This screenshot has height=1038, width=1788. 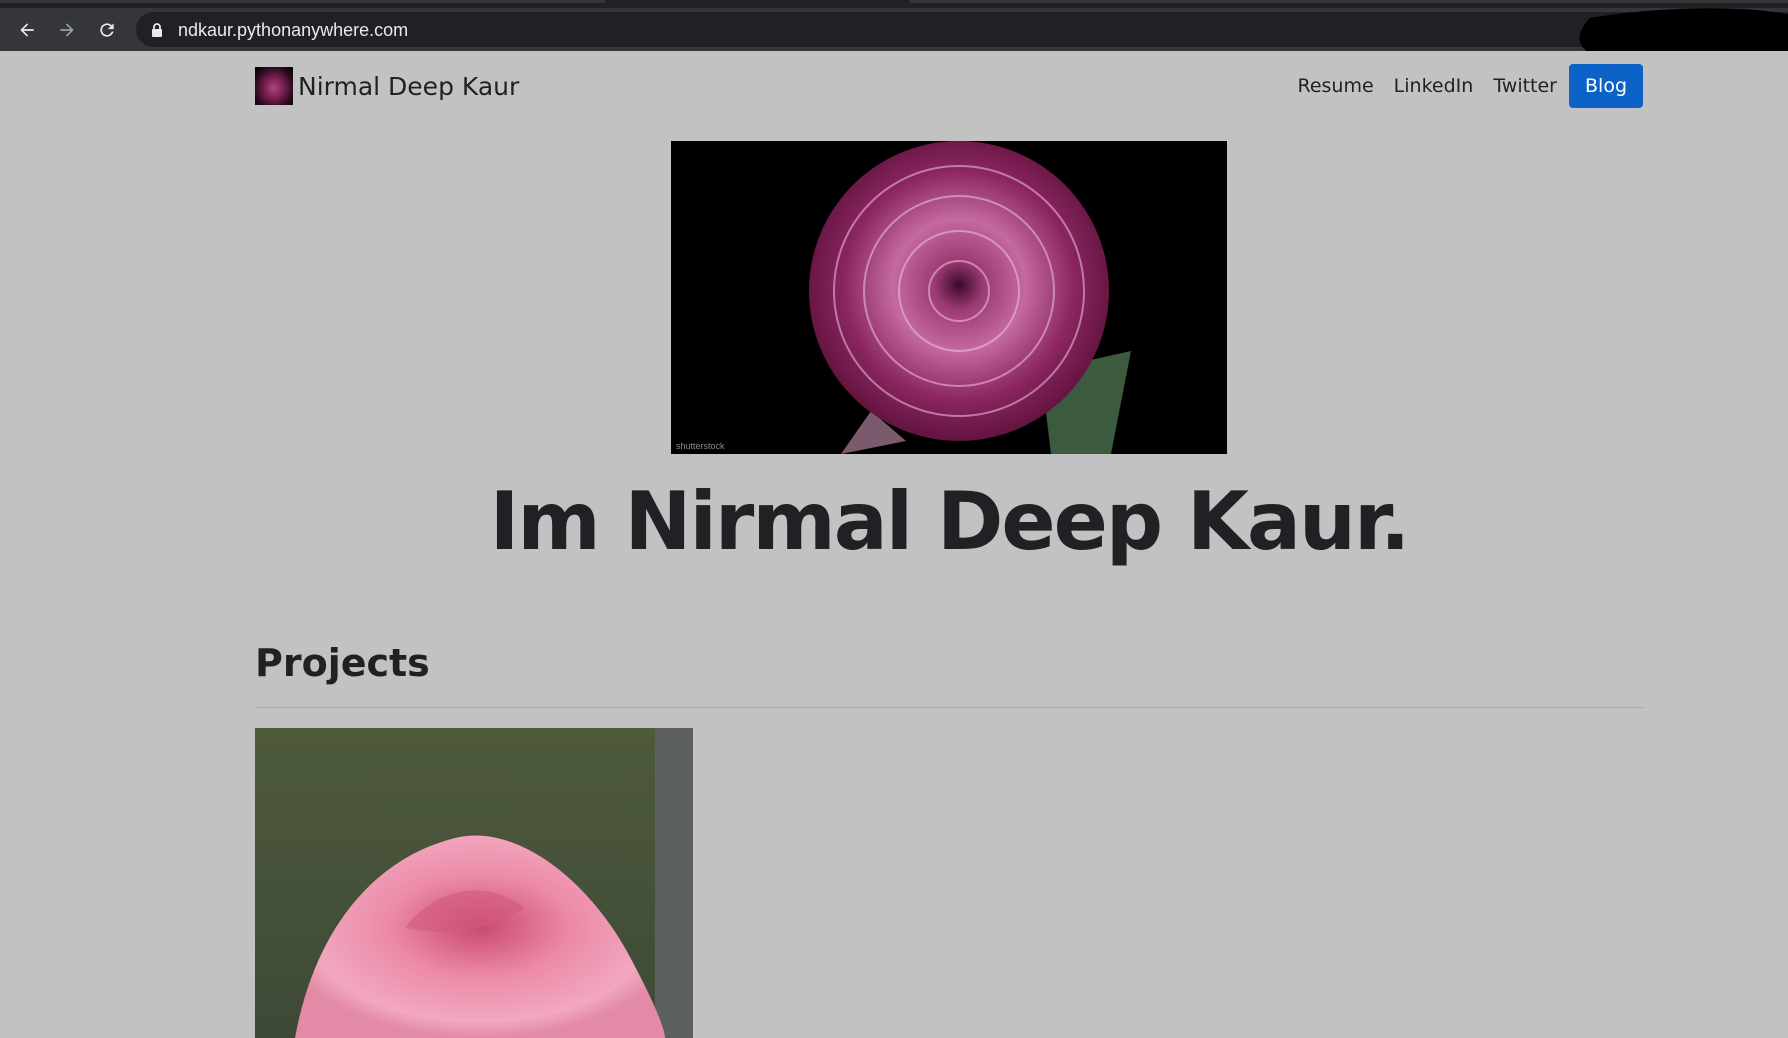 What do you see at coordinates (342, 663) in the screenshot?
I see `projects-heading: Projects` at bounding box center [342, 663].